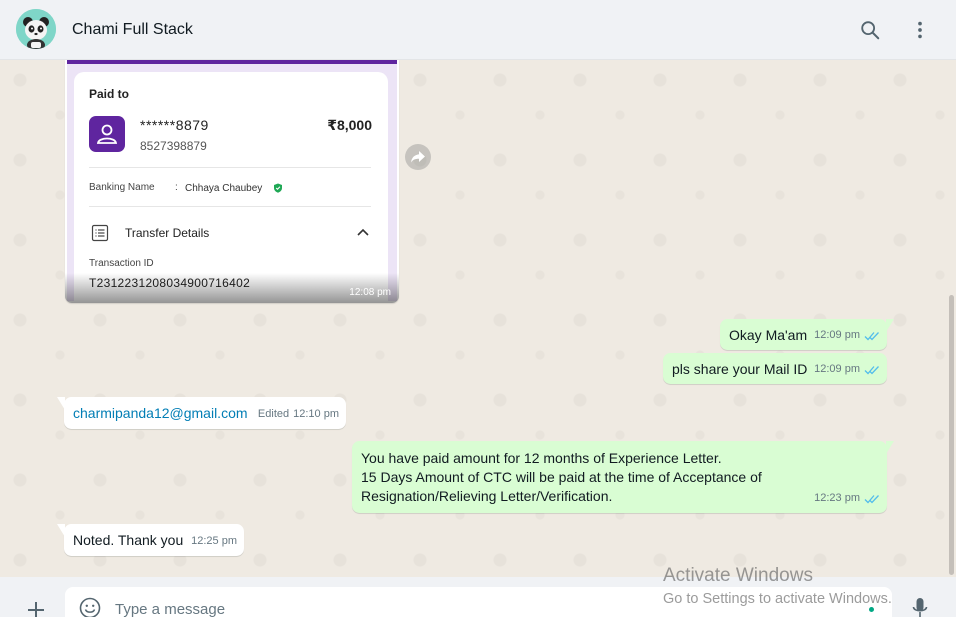 The height and width of the screenshot is (617, 956). Describe the element at coordinates (349, 125) in the screenshot. I see `payment-amount: ₹8,000` at that location.